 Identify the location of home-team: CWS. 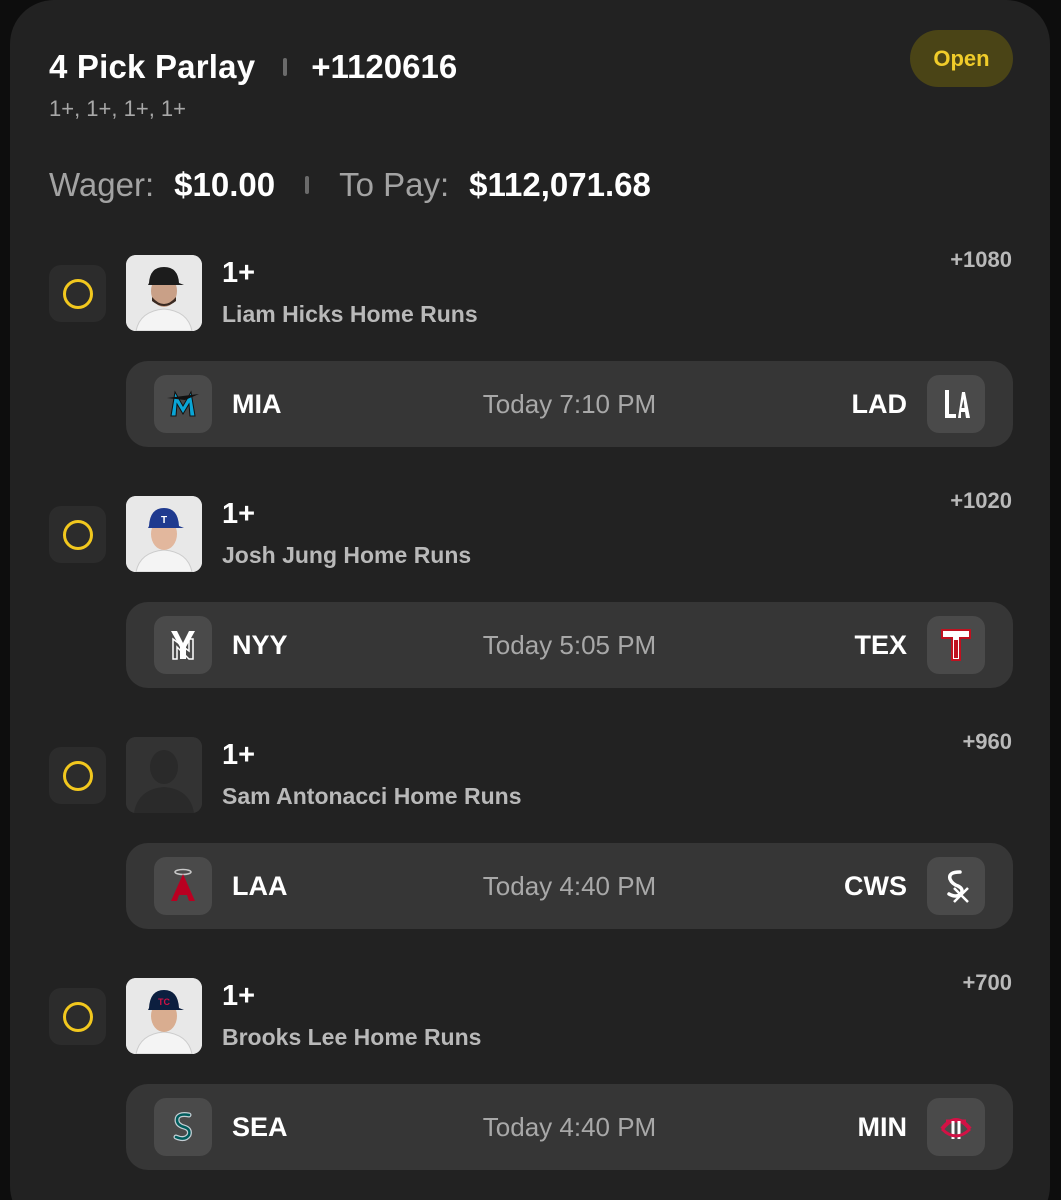
(875, 886).